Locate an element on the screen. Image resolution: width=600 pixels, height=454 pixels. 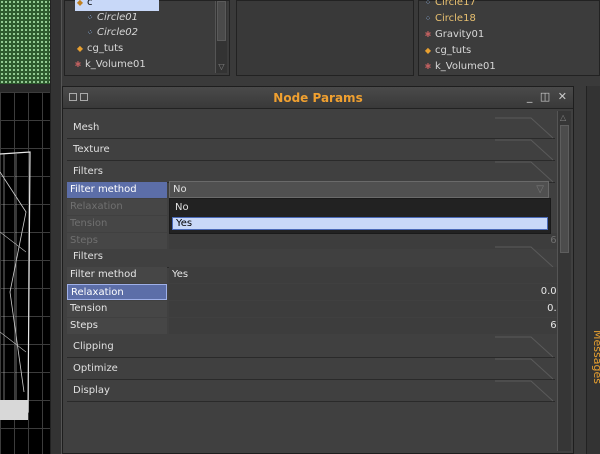
params-scrollbar: △ is located at coordinates (564, 281).